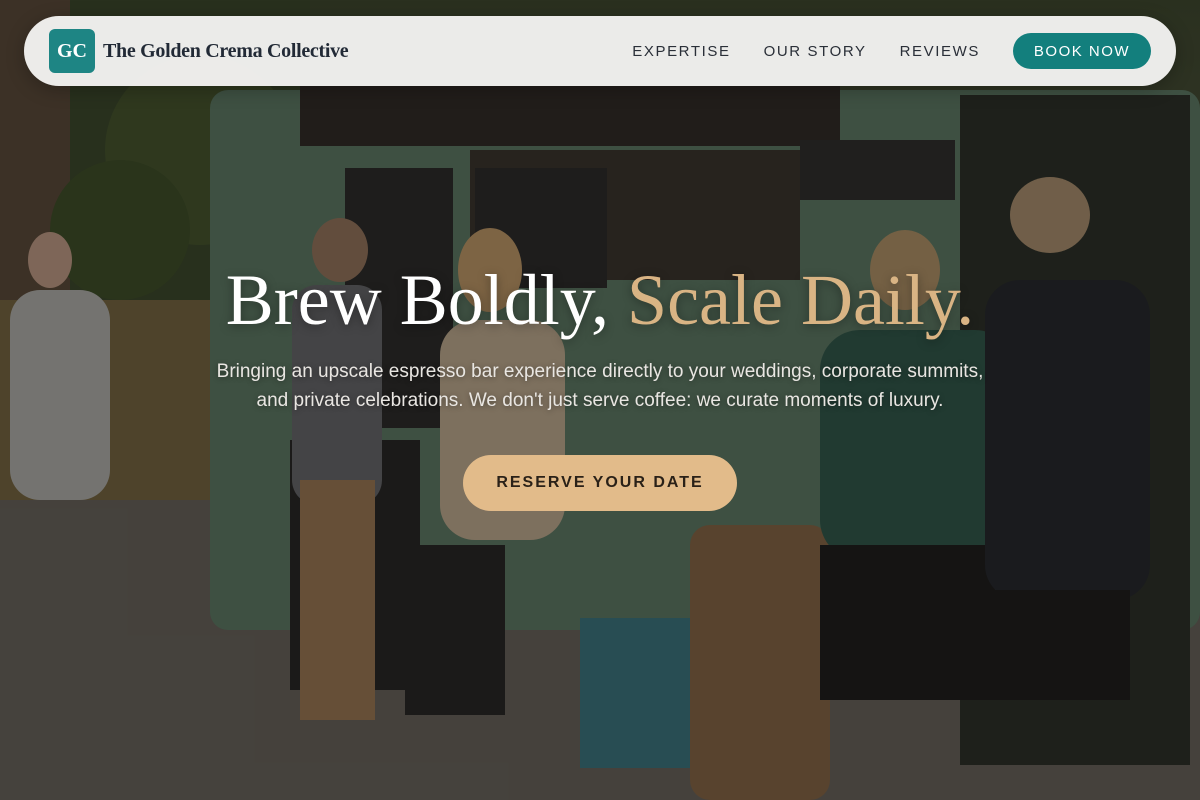  What do you see at coordinates (417, 300) in the screenshot?
I see `headline-main-text: Brew Boldly,` at bounding box center [417, 300].